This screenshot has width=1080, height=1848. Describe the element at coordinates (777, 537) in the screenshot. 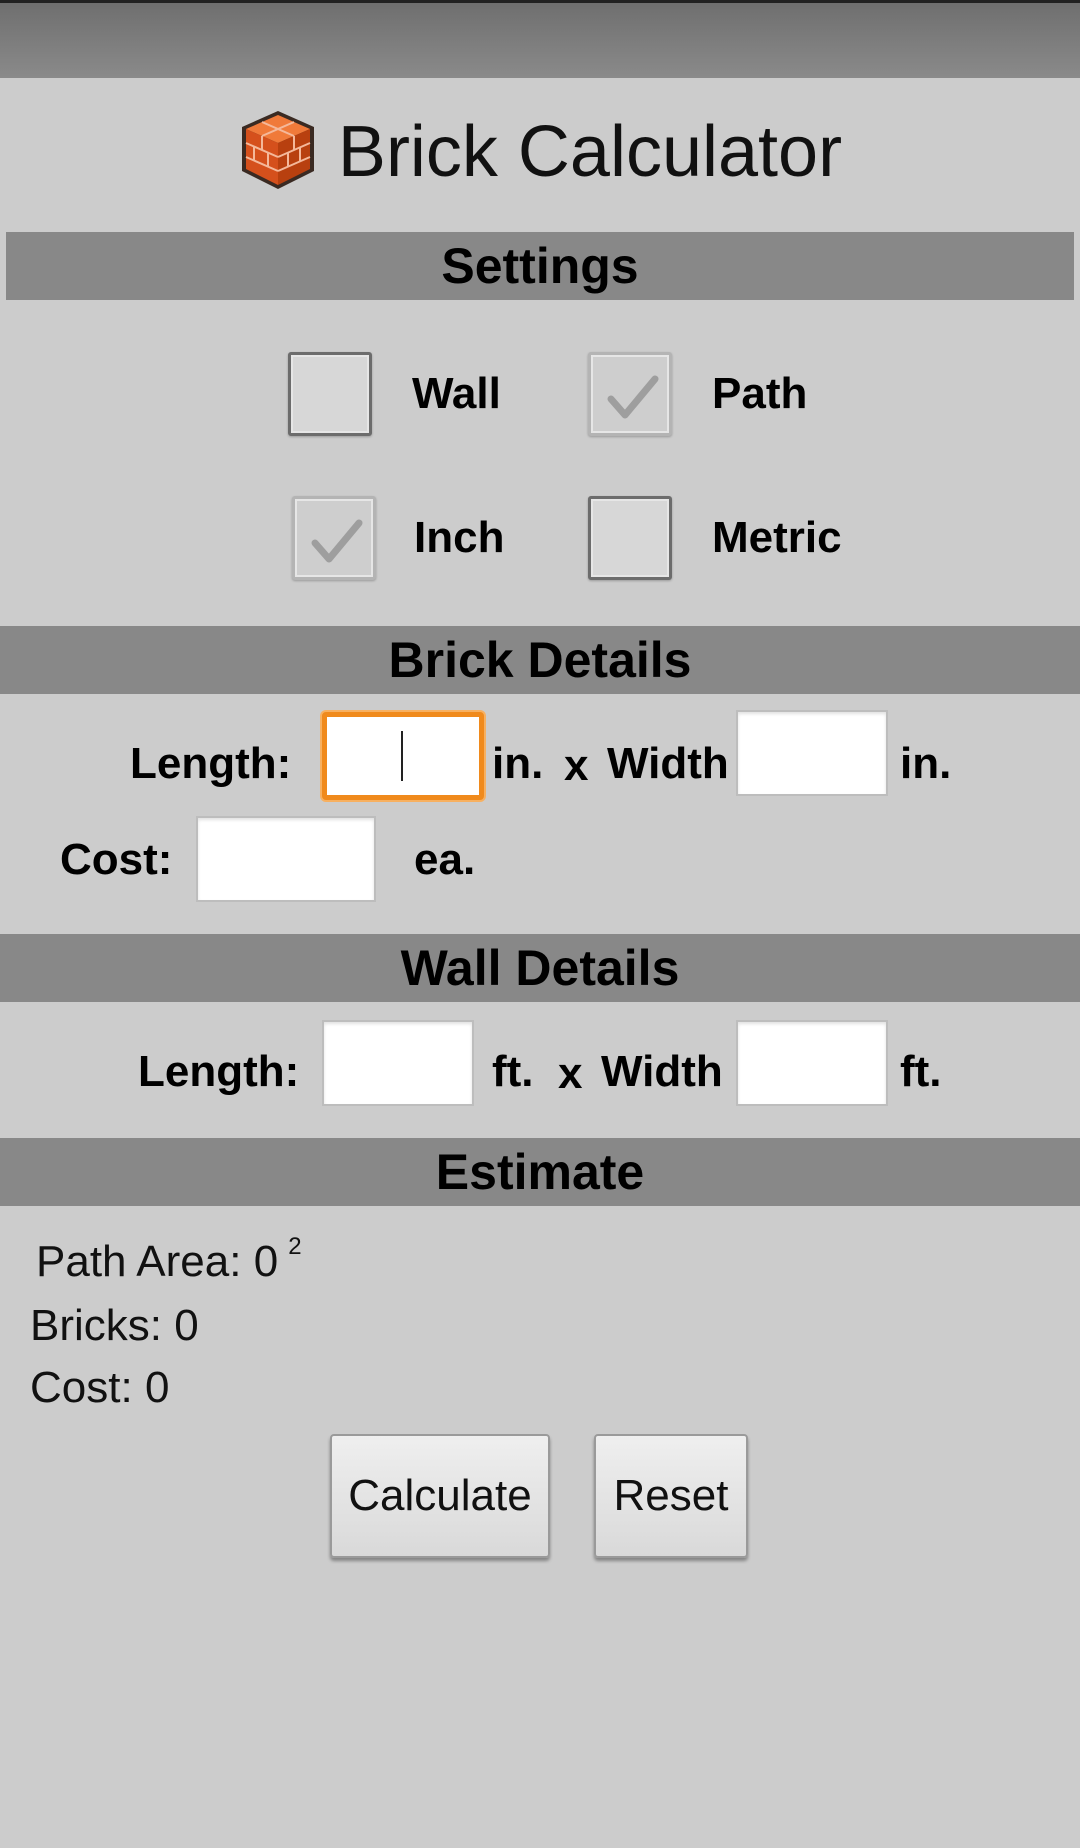

I see `metric-label: Metric` at that location.